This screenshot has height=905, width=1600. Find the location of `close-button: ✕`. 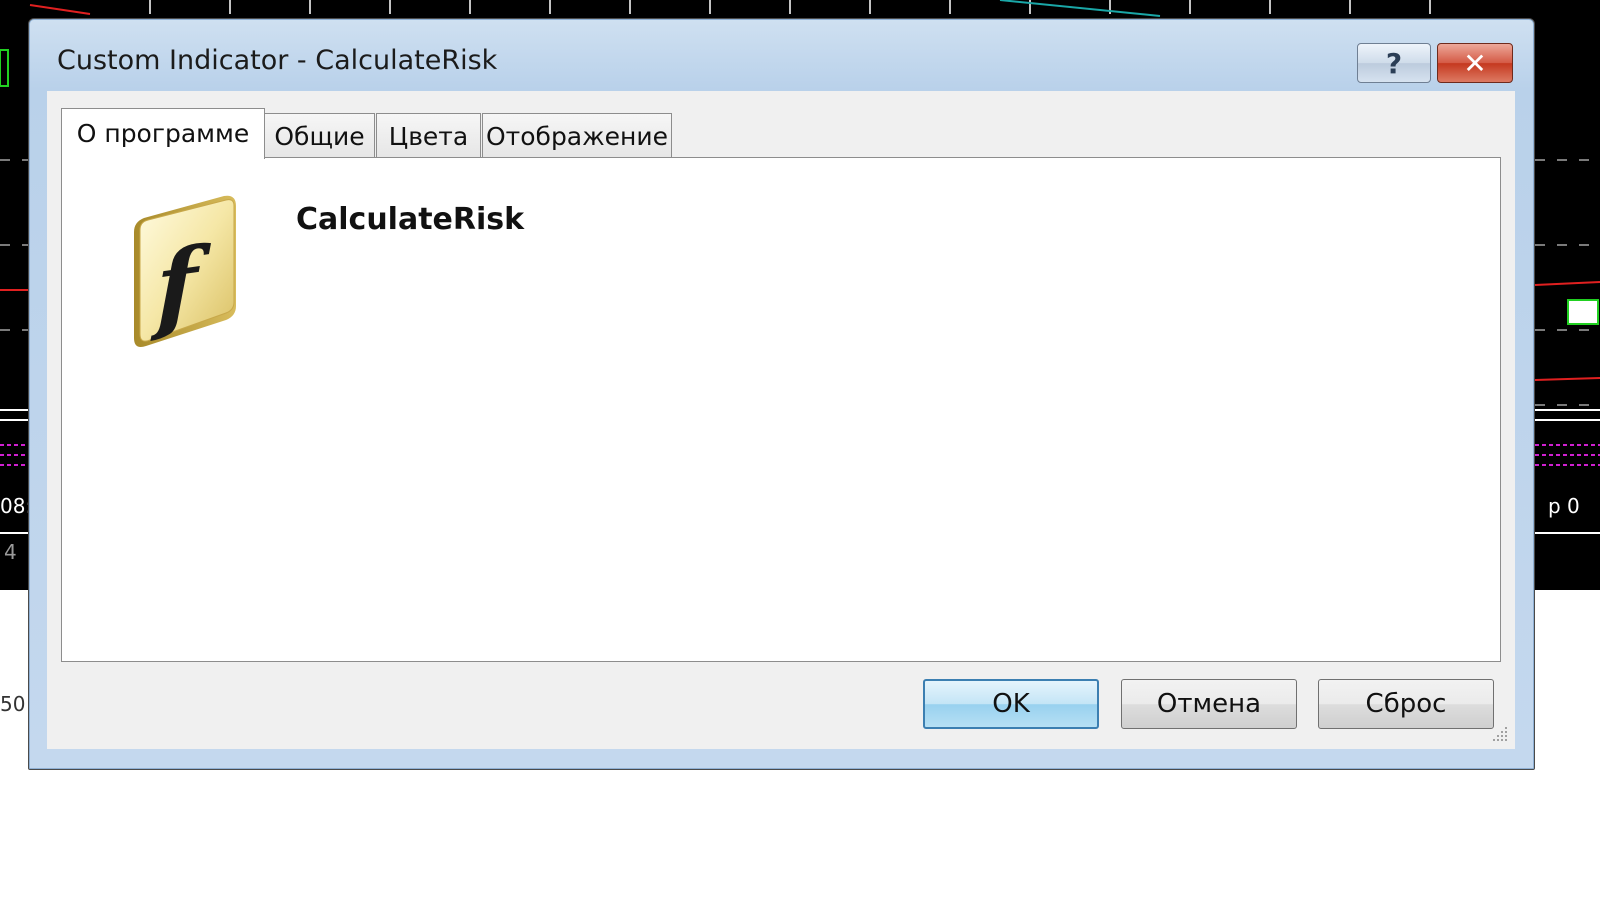

close-button: ✕ is located at coordinates (1475, 63).